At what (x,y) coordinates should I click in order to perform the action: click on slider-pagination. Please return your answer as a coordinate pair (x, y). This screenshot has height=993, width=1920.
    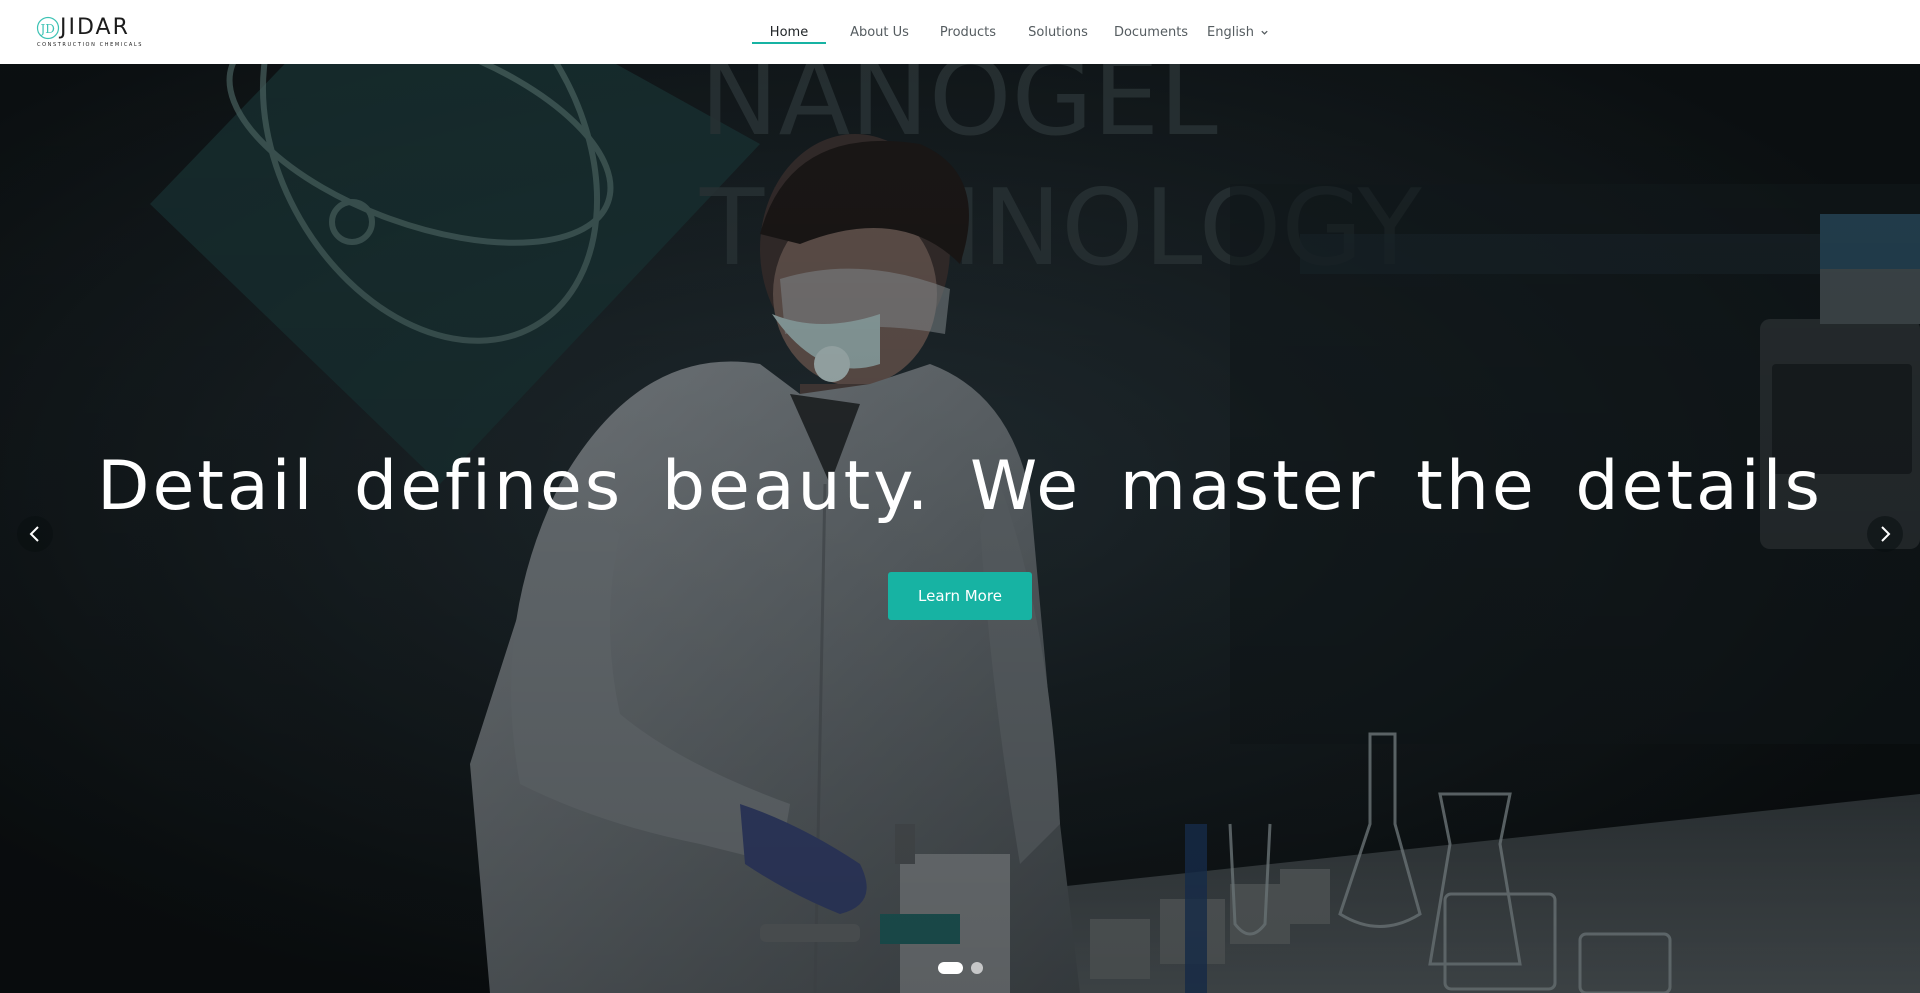
    Looking at the image, I should click on (960, 968).